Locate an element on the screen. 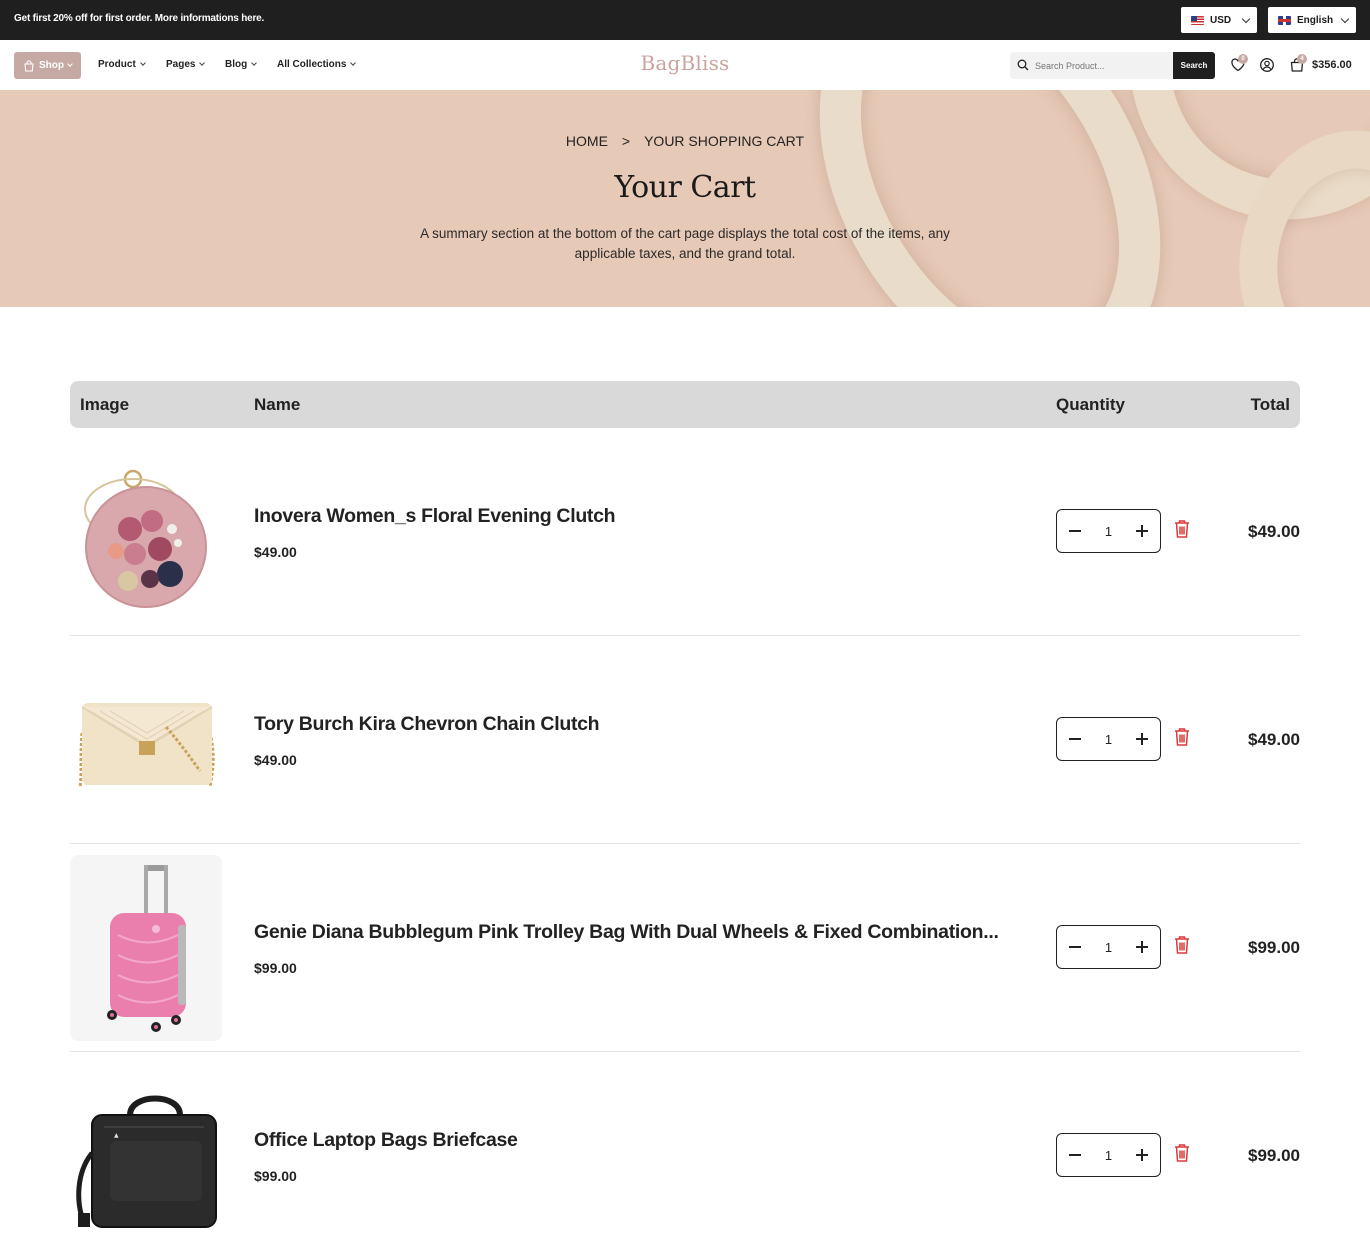  search-bar: Search is located at coordinates (1112, 65).